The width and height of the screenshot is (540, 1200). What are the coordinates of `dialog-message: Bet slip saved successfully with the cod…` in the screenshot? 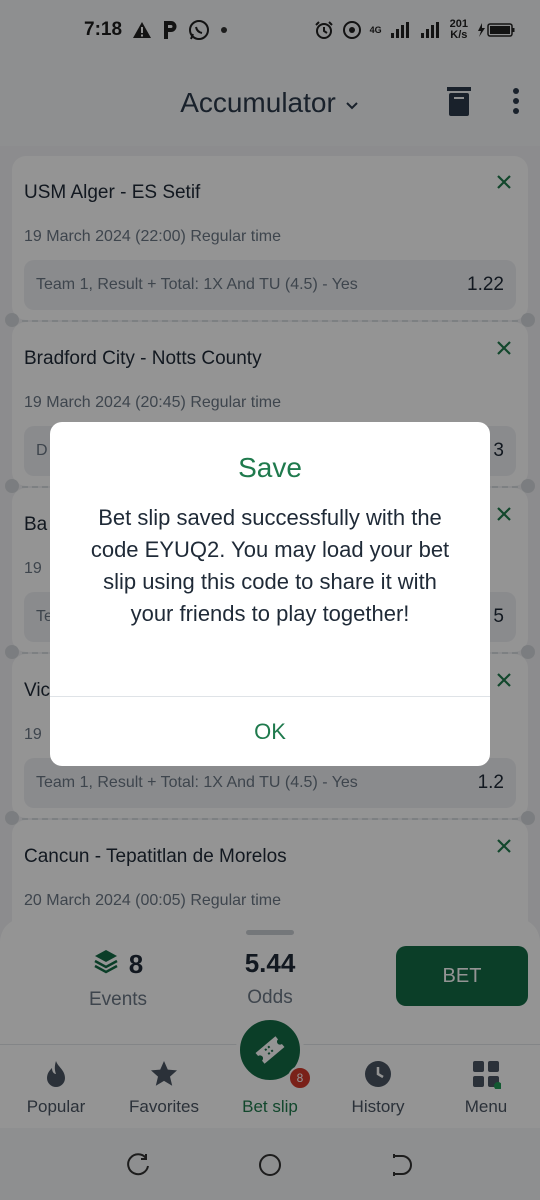 It's located at (270, 565).